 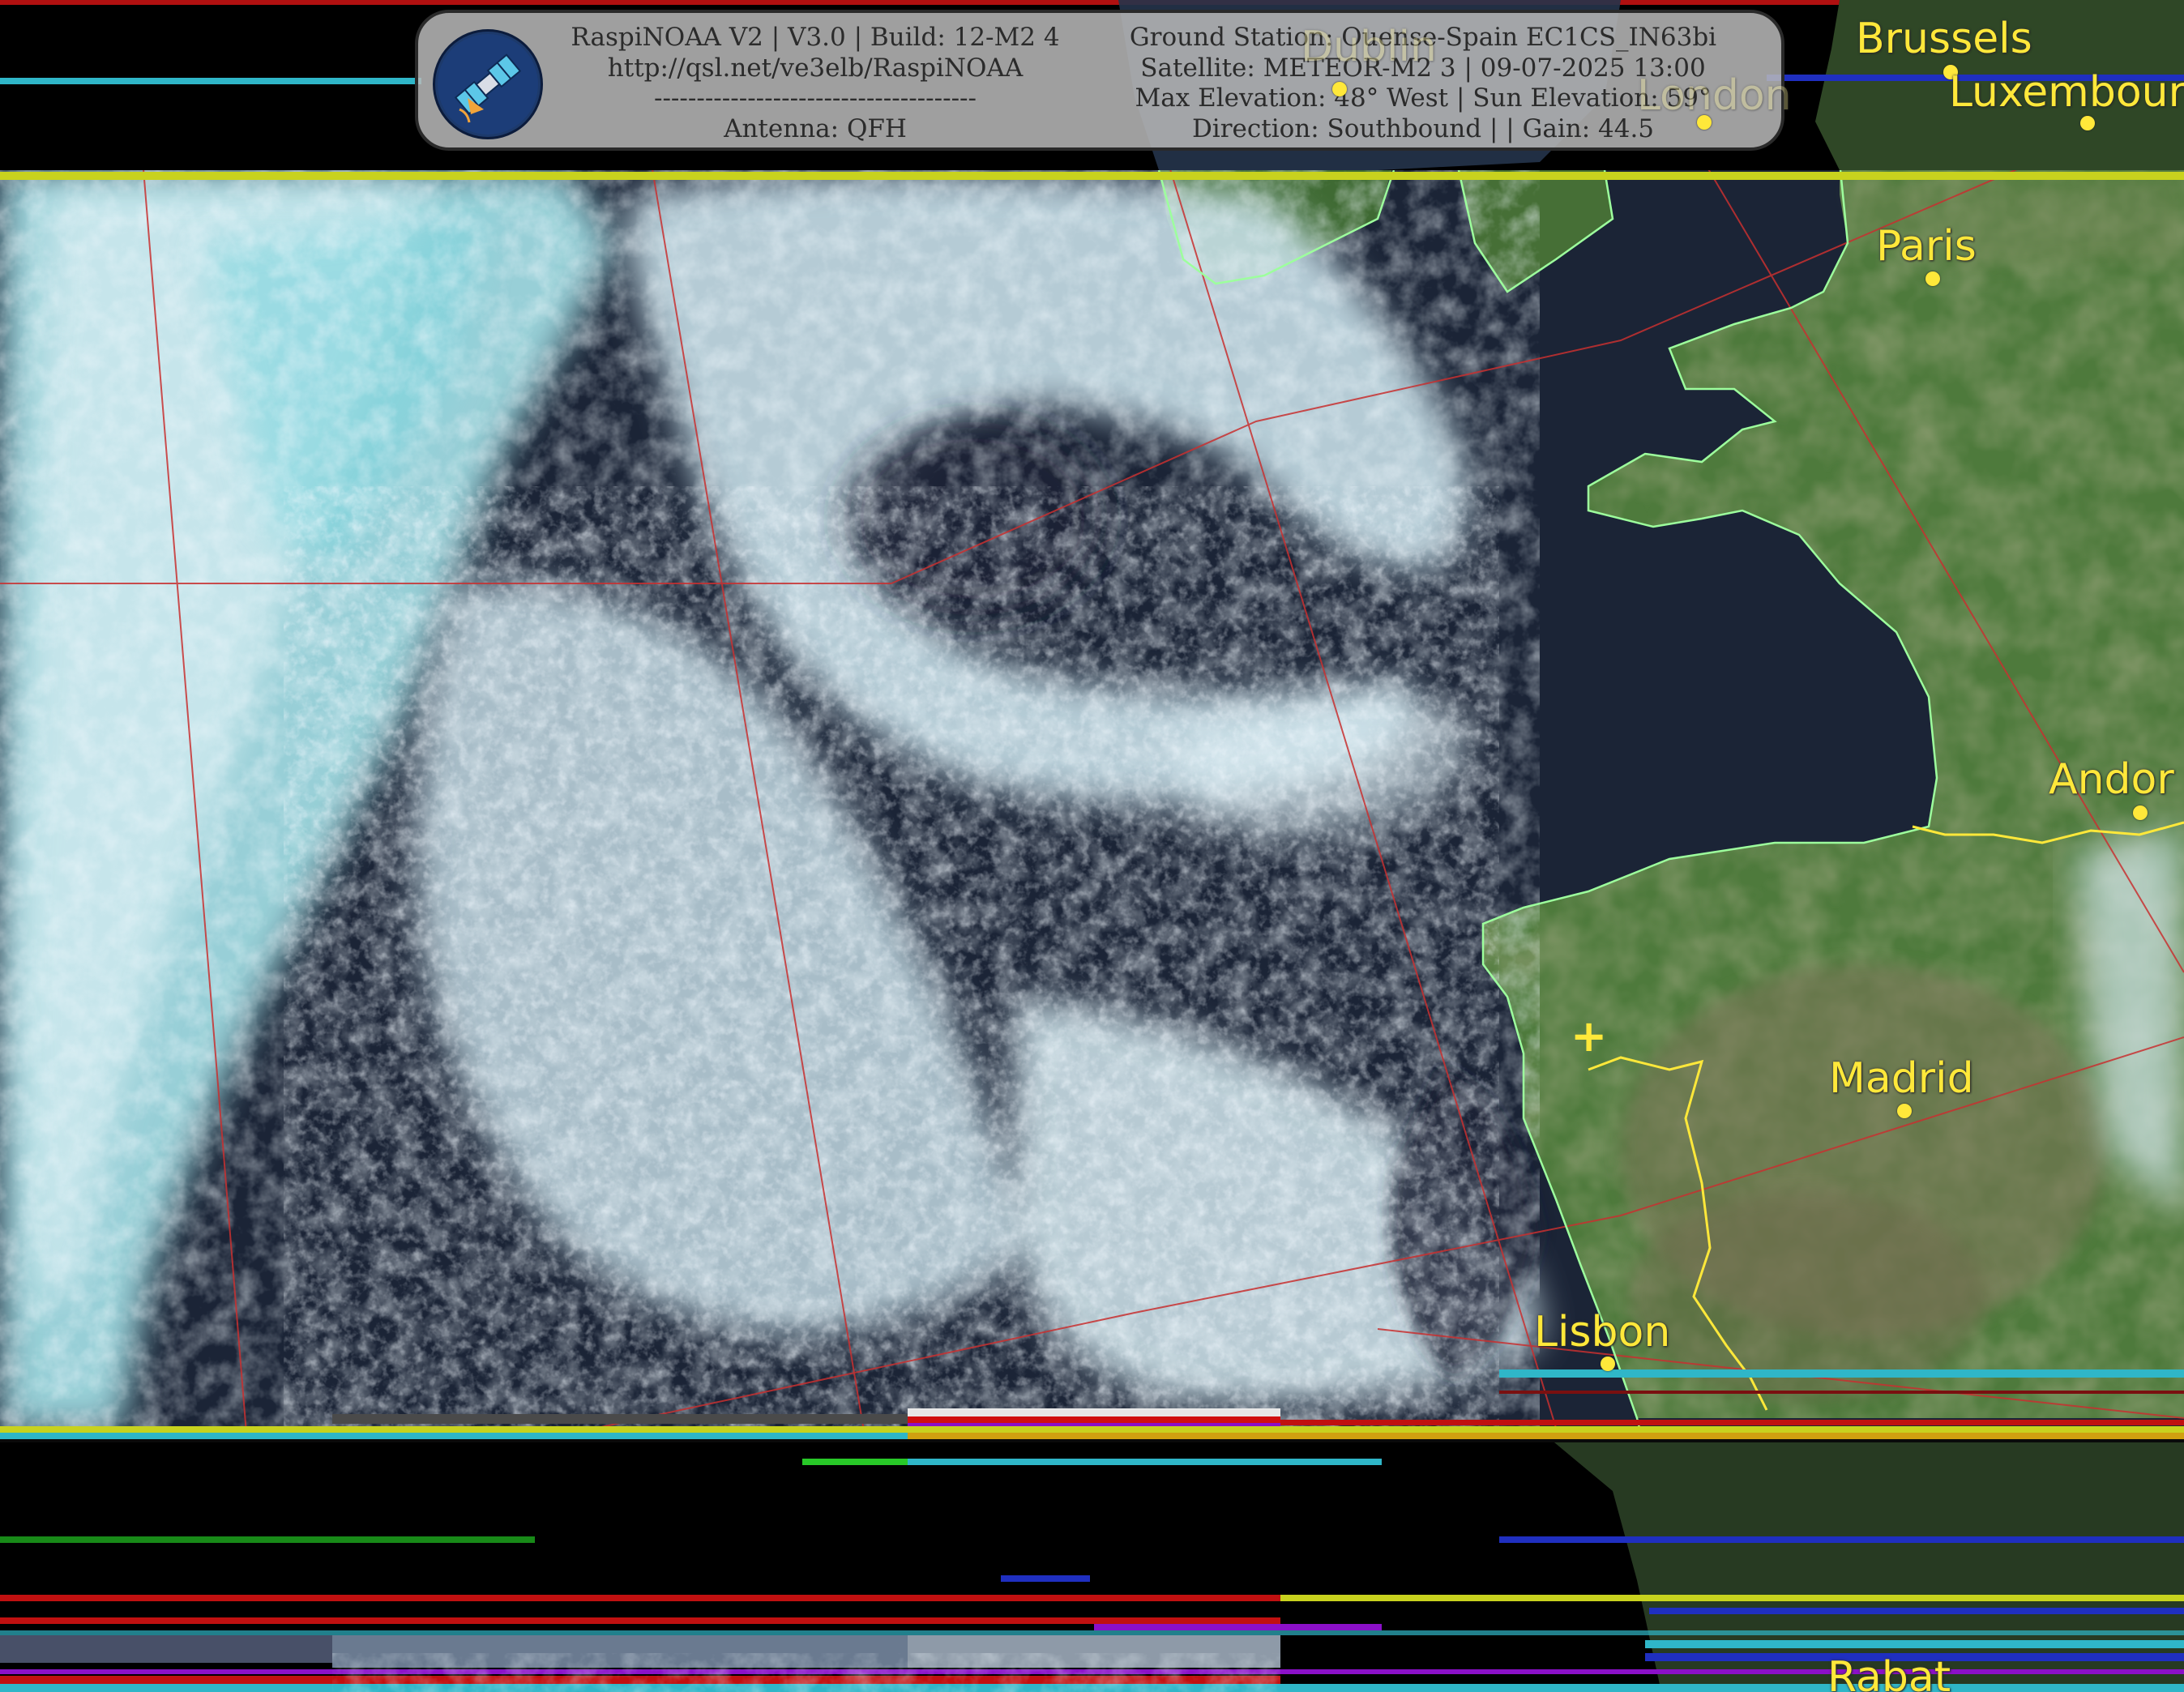 What do you see at coordinates (488, 84) in the screenshot?
I see `satellite-logo-icon` at bounding box center [488, 84].